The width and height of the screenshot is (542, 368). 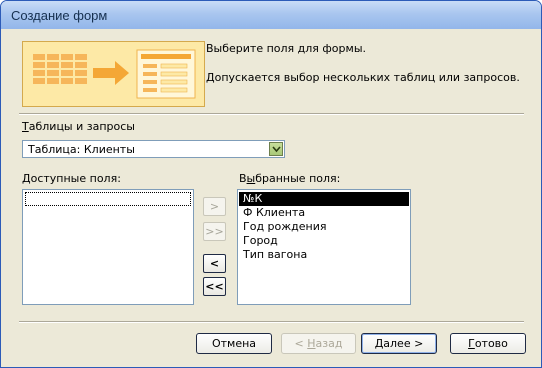 What do you see at coordinates (113, 74) in the screenshot?
I see `wizard-illustration` at bounding box center [113, 74].